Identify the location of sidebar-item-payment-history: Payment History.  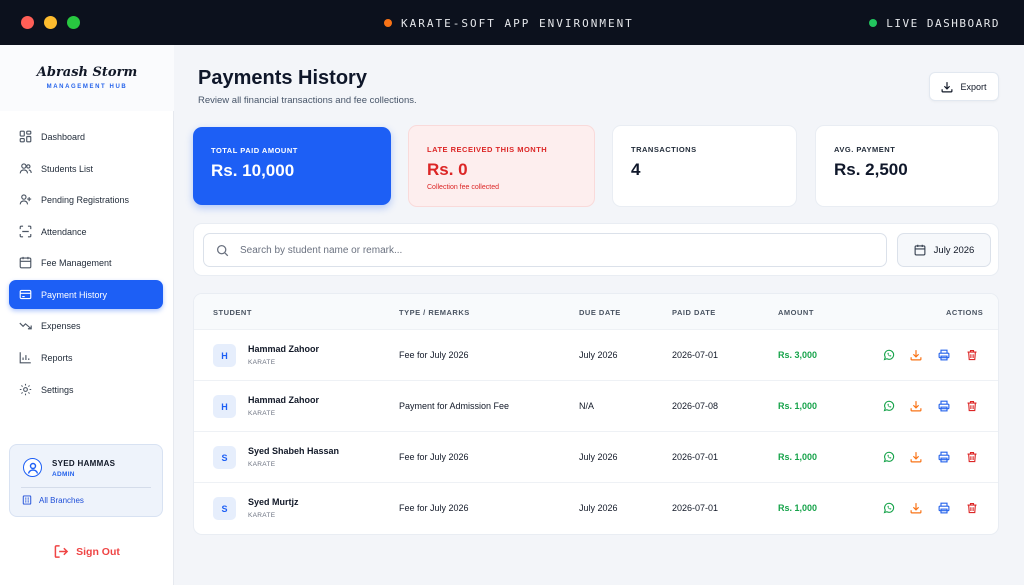
(86, 294).